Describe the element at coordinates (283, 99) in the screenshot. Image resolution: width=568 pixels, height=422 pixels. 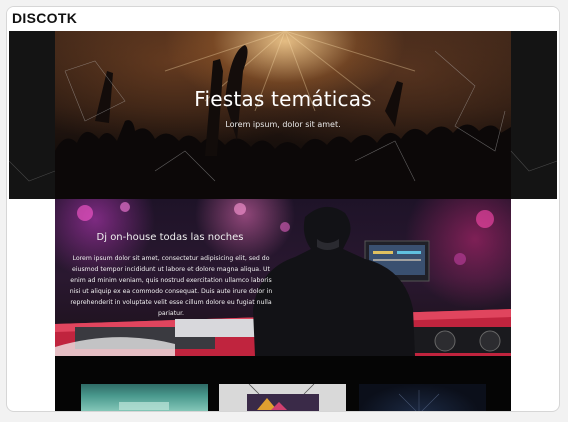
I see `hero-title: Fiestas temáticas` at that location.